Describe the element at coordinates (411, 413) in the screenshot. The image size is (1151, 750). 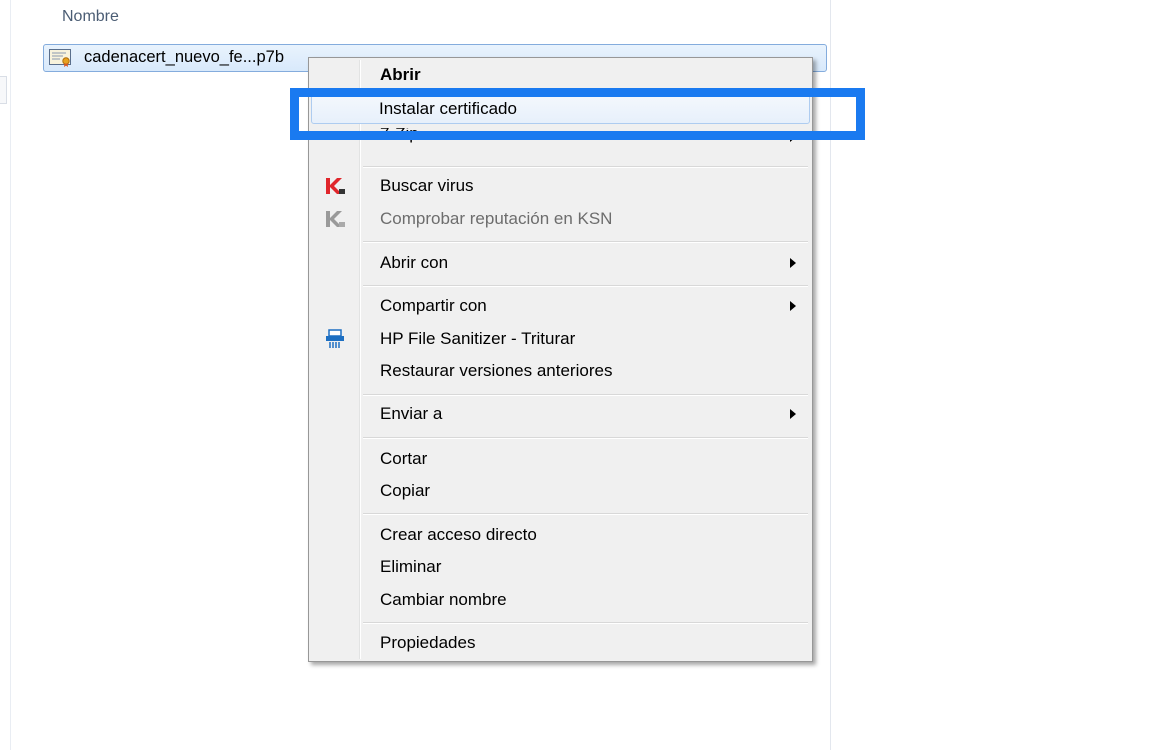
I see `menu-item-label: Enviar a` at that location.